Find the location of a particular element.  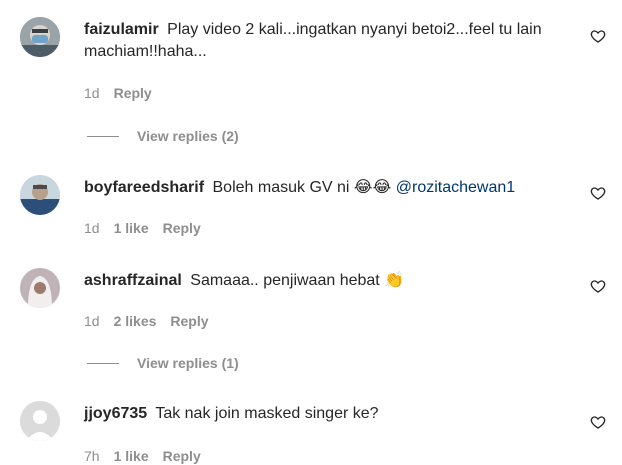

comment-text: Boleh masuk GV ni is located at coordinates (281, 187).